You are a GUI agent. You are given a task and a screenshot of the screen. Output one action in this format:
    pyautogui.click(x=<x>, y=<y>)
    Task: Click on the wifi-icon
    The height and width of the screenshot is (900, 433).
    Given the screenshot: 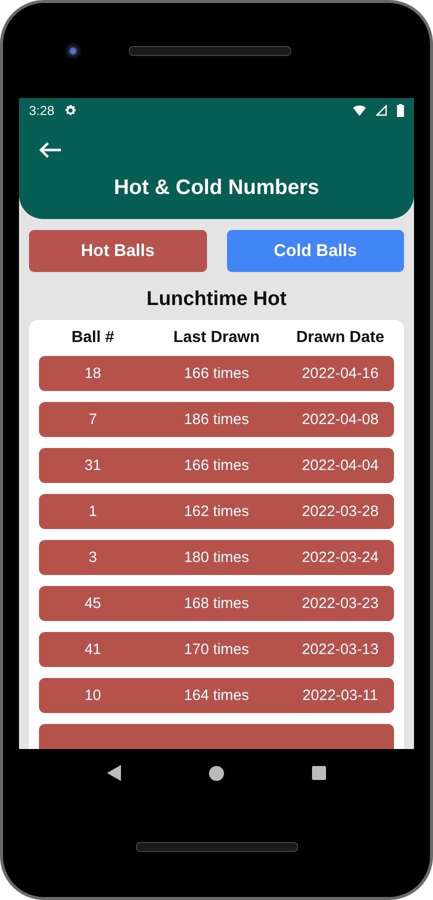 What is the action you would take?
    pyautogui.click(x=359, y=110)
    